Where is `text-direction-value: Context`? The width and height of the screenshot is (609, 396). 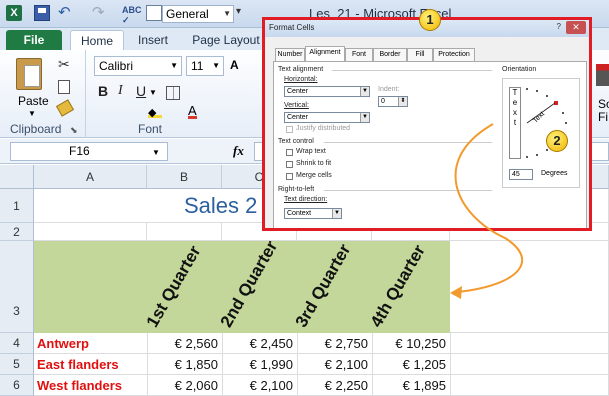
text-direction-value: Context is located at coordinates (299, 213).